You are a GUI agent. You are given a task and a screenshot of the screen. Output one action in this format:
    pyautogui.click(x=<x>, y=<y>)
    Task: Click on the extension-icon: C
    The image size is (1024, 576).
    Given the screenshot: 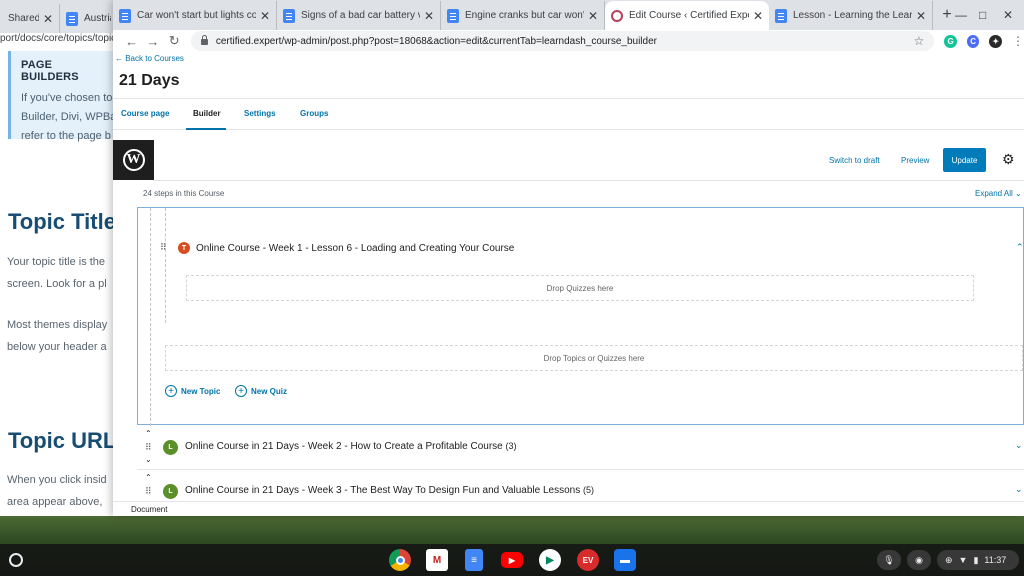 What is the action you would take?
    pyautogui.click(x=973, y=41)
    